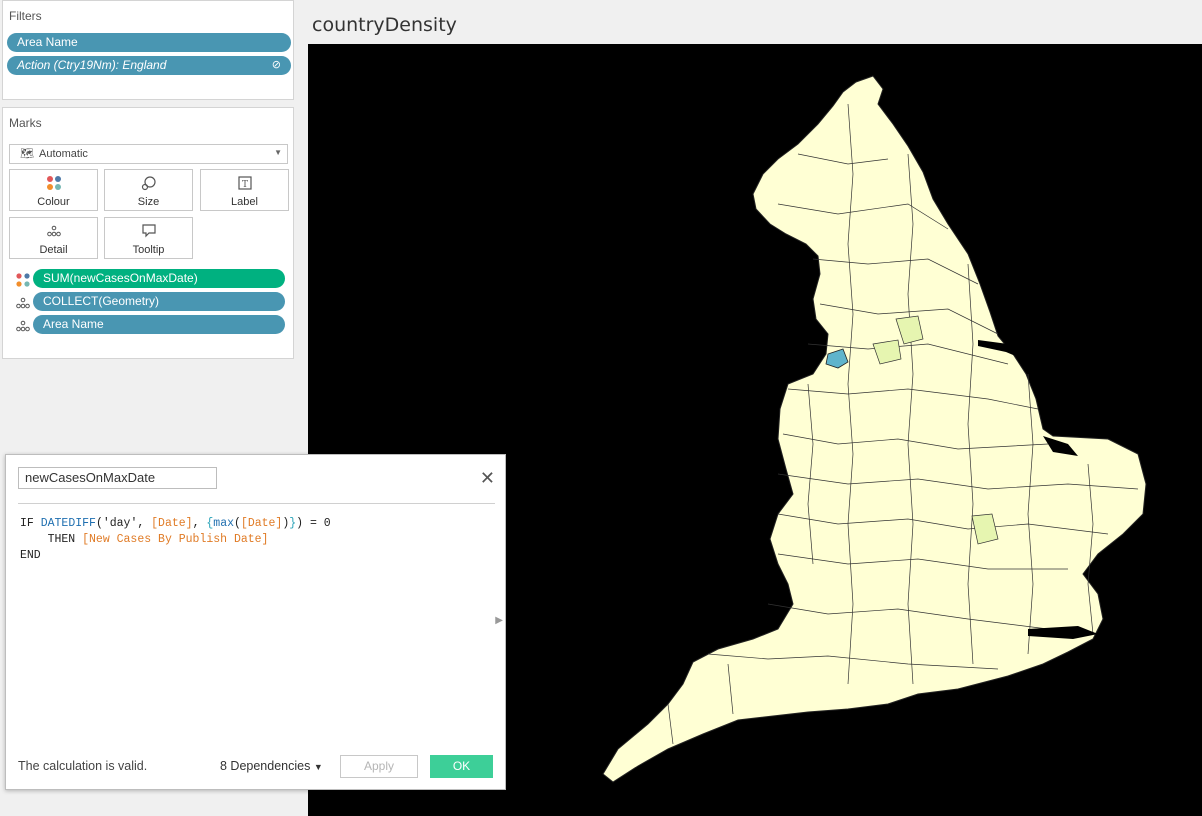  Describe the element at coordinates (148, 202) in the screenshot. I see `size-label: Size` at that location.